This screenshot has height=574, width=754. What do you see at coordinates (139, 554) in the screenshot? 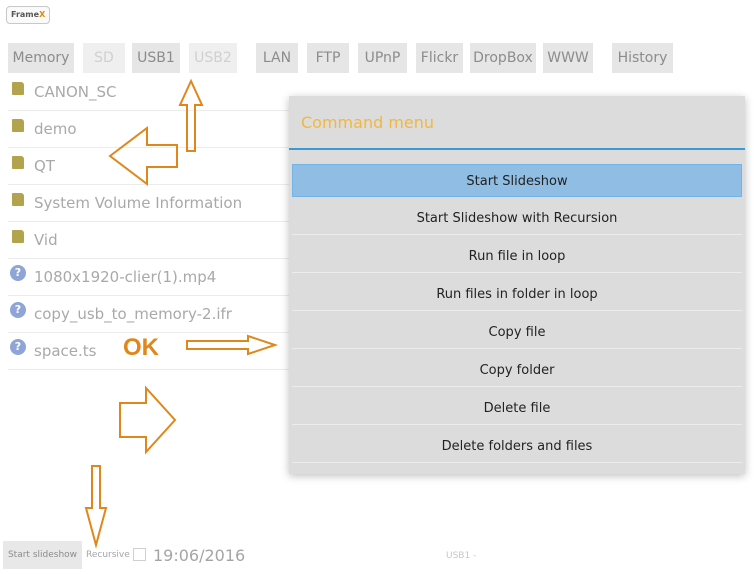
I see `recursive-checkbox` at bounding box center [139, 554].